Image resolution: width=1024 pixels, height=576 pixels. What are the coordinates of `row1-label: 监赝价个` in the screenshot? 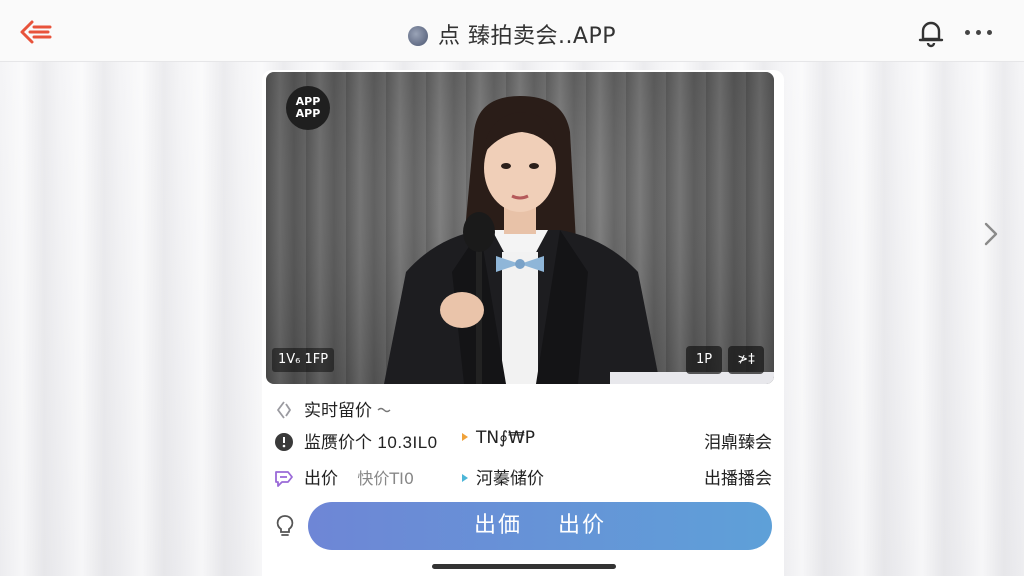 It's located at (338, 443).